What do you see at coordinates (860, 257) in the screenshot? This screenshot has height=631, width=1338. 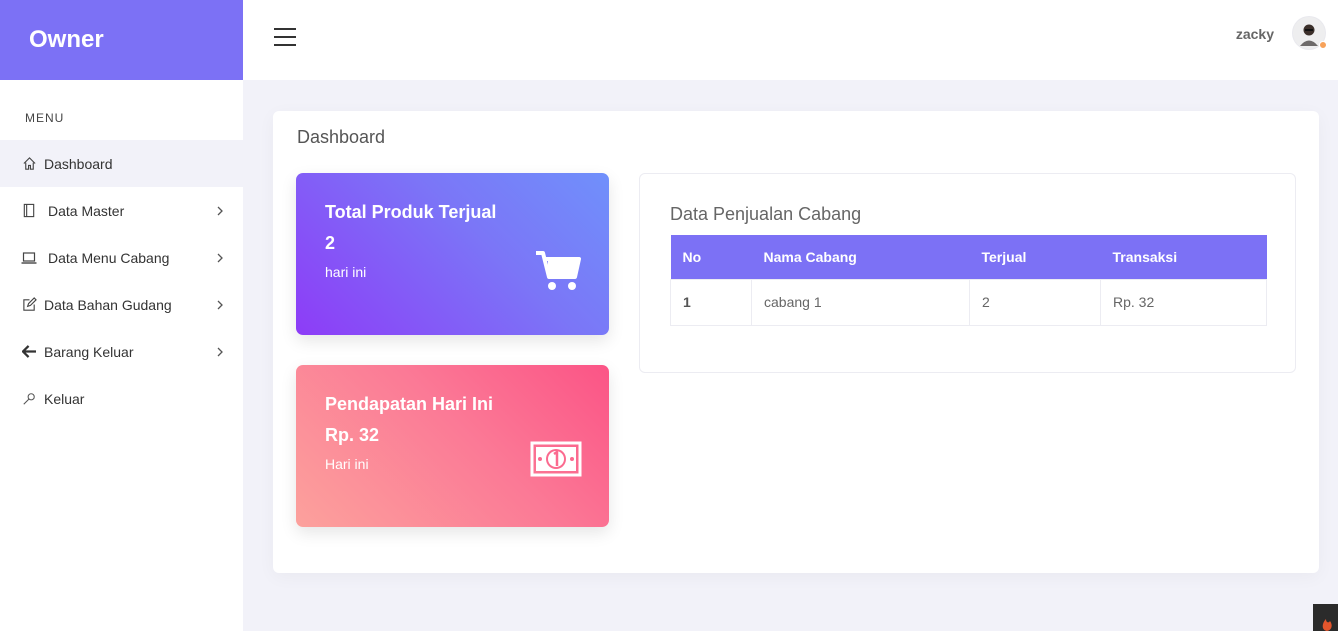 I see `column-header: Nama Cabang` at bounding box center [860, 257].